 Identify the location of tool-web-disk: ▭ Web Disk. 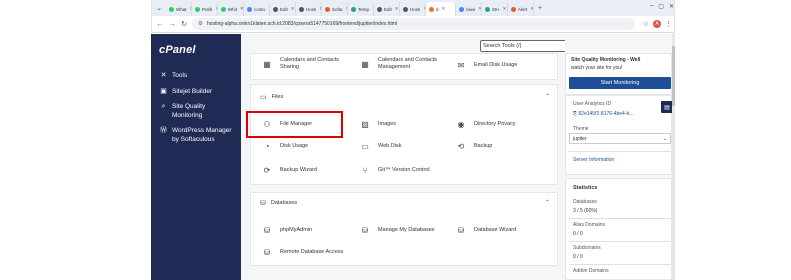
(379, 146).